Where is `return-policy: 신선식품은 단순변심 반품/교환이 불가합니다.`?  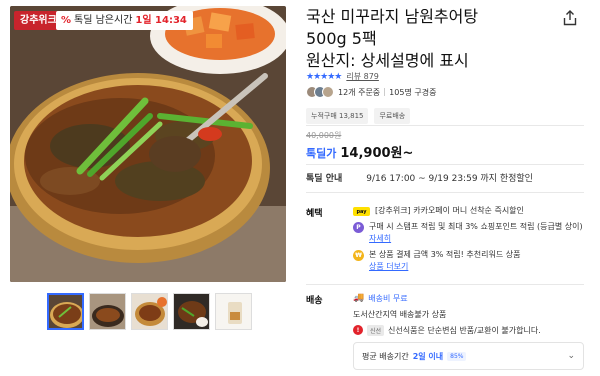
return-policy: 신선식품은 단순변심 반품/교환이 불가합니다. is located at coordinates (464, 330).